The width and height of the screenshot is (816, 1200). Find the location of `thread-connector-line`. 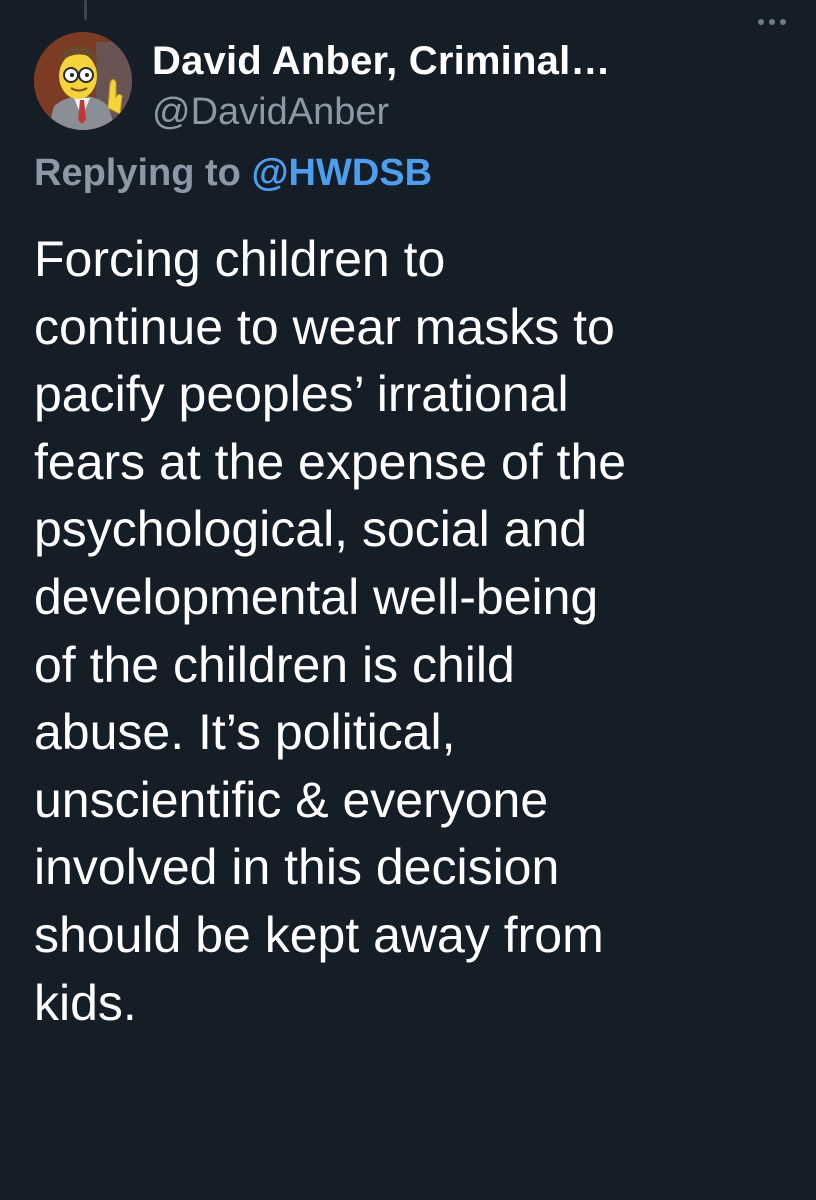

thread-connector-line is located at coordinates (85, 10).